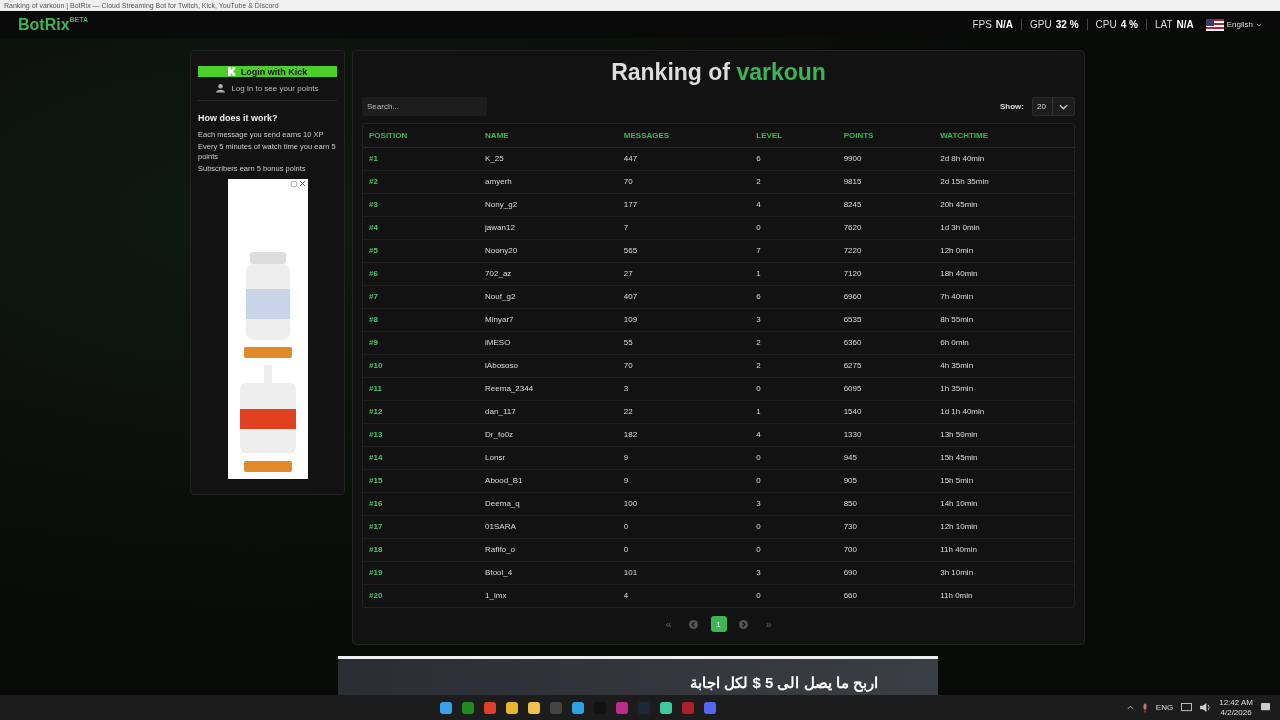  Describe the element at coordinates (548, 365) in the screenshot. I see `table-cell: lAbososo` at that location.